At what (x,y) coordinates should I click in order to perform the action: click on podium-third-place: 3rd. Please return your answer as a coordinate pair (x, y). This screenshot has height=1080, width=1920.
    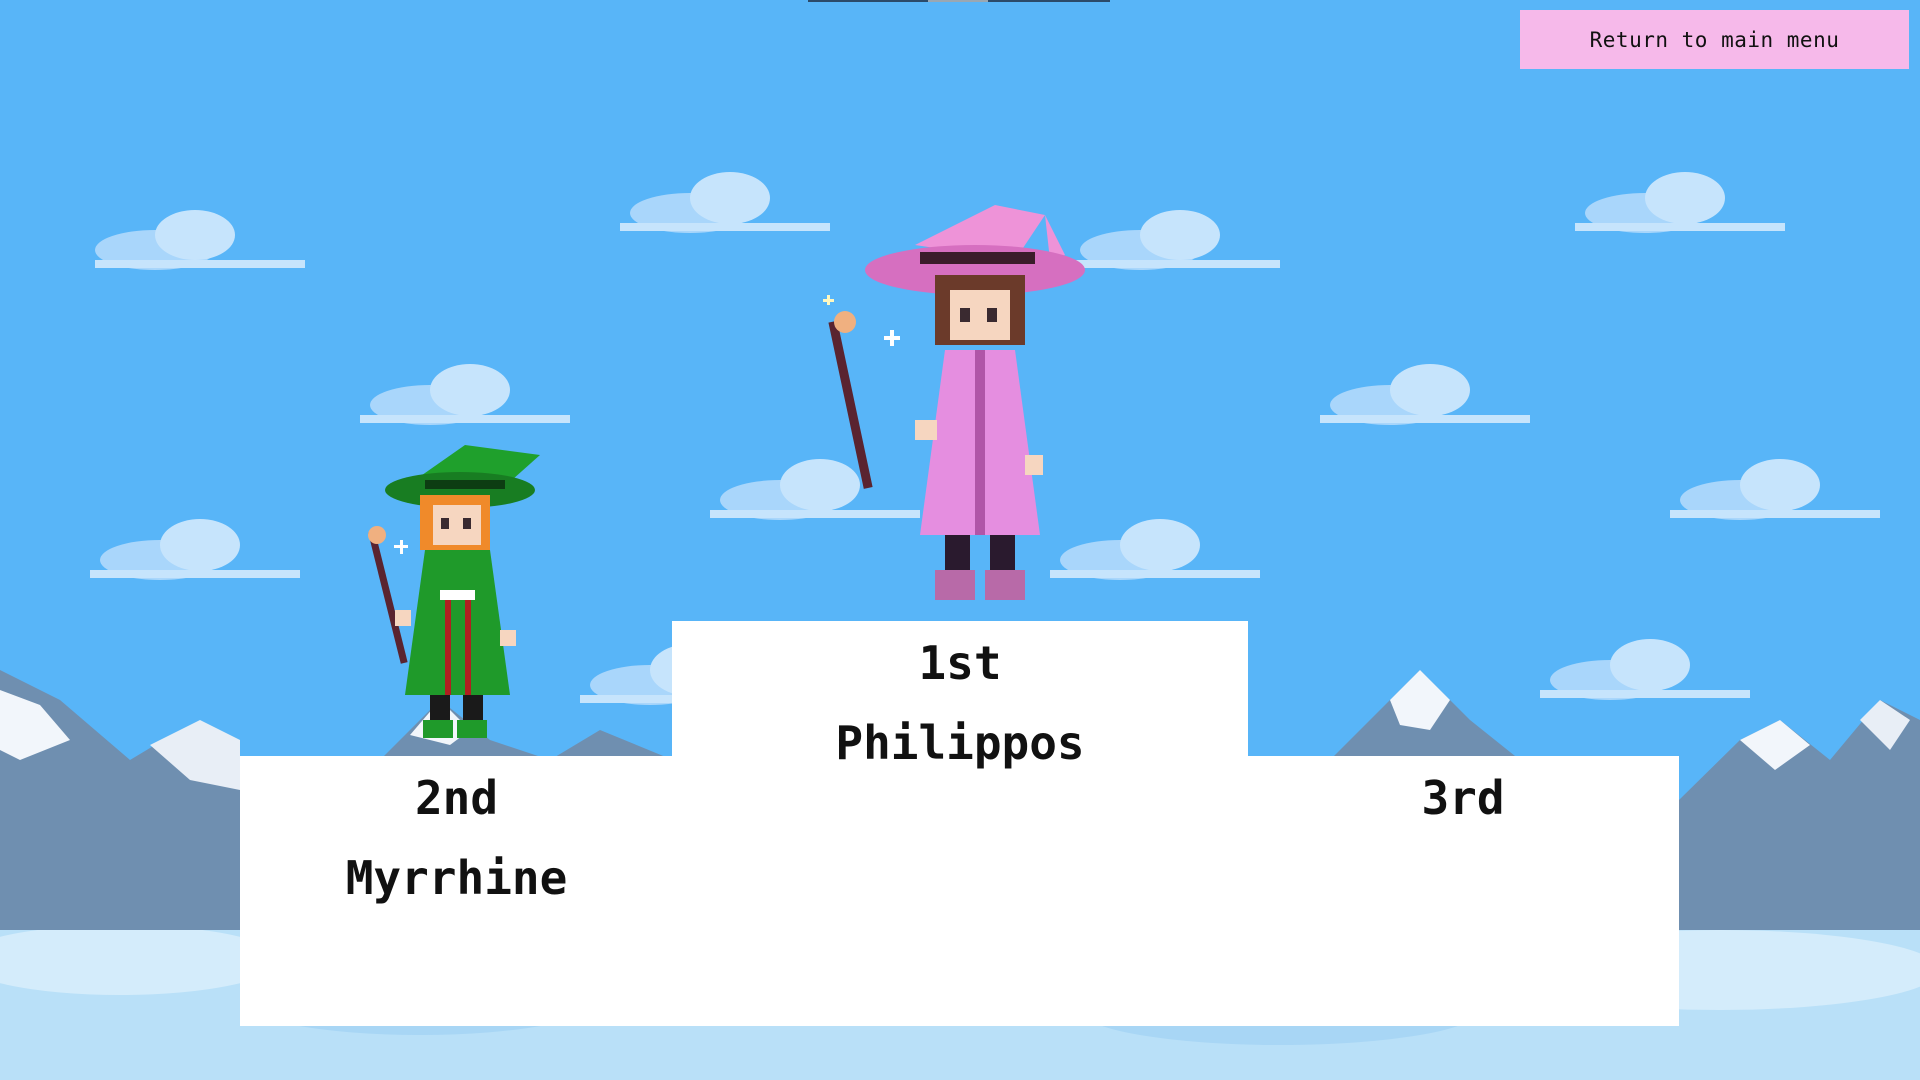
    Looking at the image, I should click on (1463, 891).